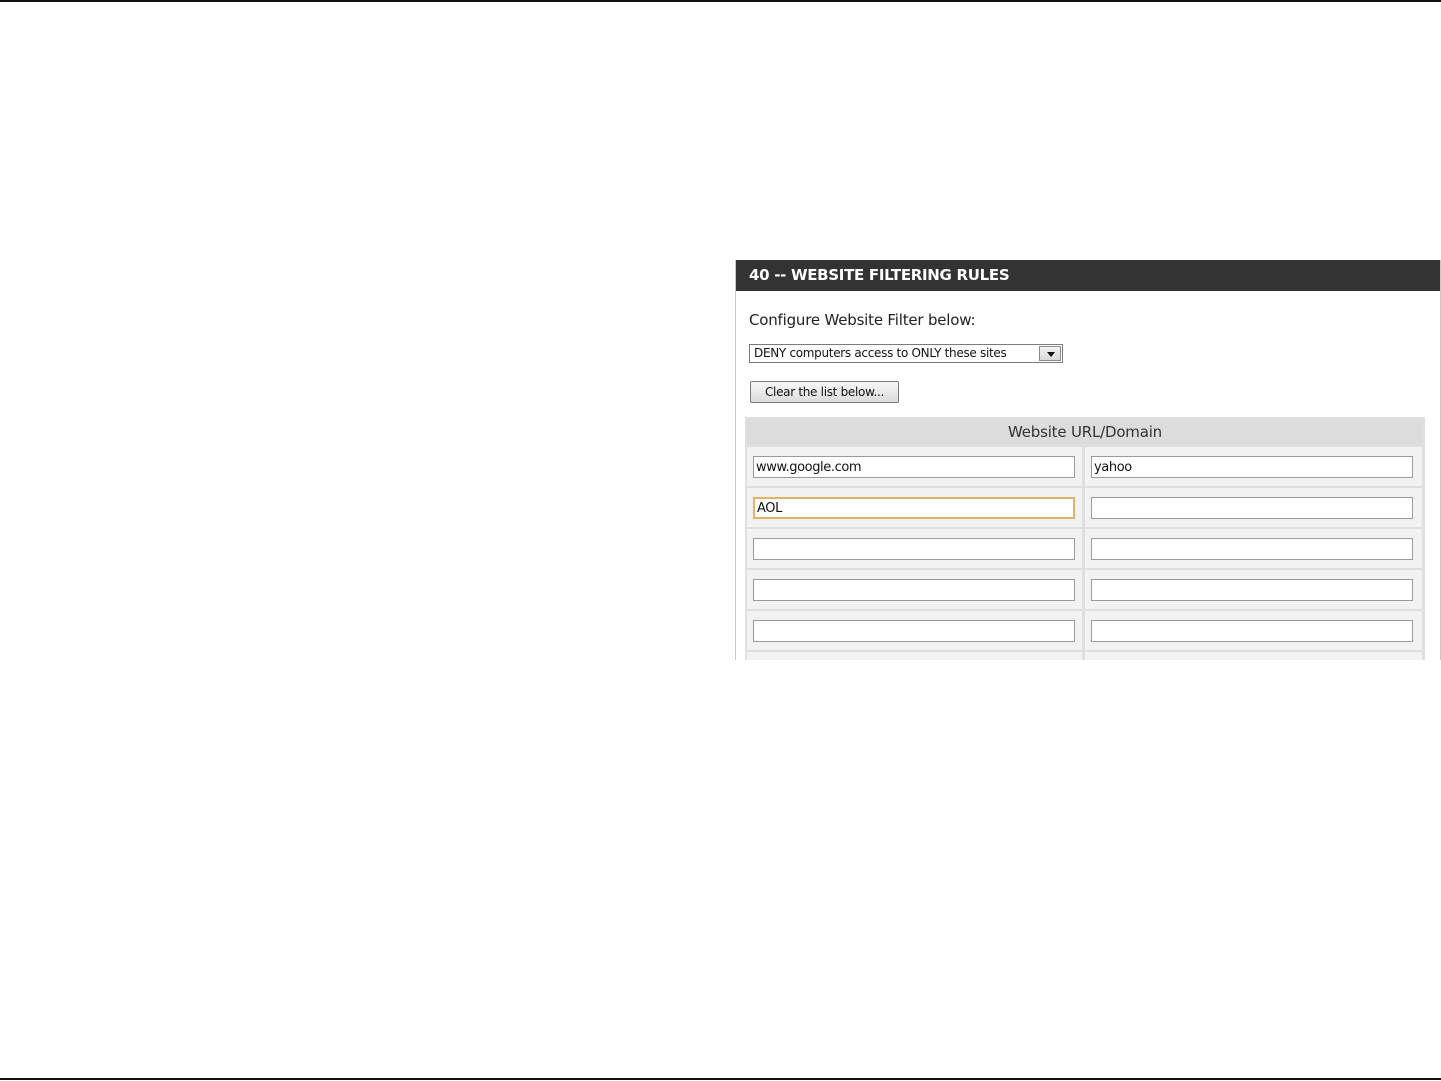 The width and height of the screenshot is (1441, 1081). I want to click on config-filter-label: Configure Website Filter below:, so click(862, 320).